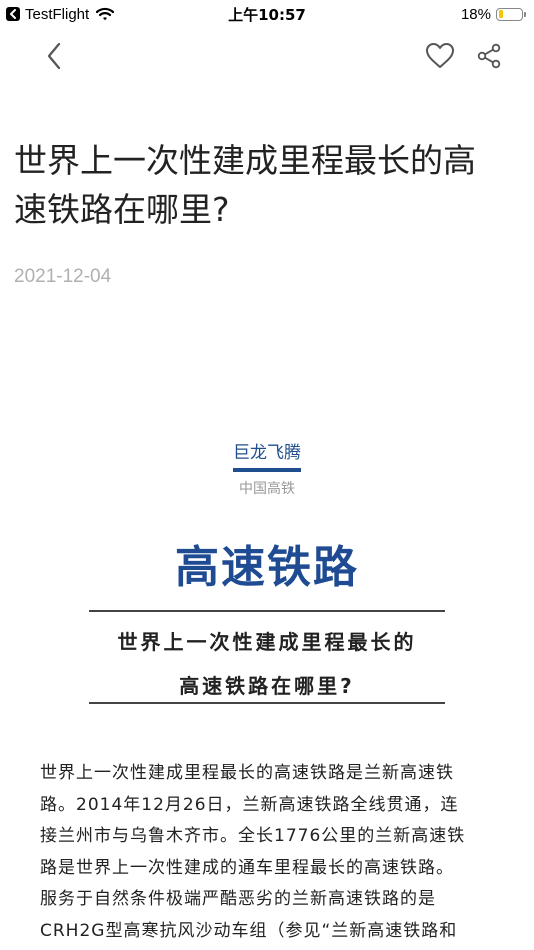 This screenshot has width=534, height=950. Describe the element at coordinates (122, 209) in the screenshot. I see `article-title-line: 速铁路在哪里?` at that location.